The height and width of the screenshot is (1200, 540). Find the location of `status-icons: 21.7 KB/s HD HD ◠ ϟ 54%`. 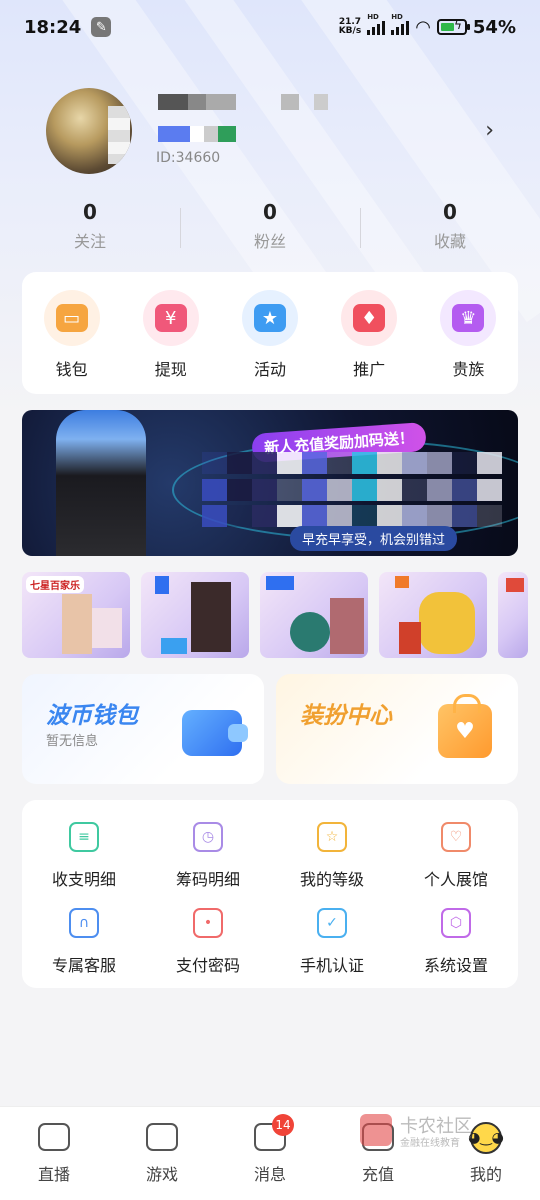

status-icons: 21.7 KB/s HD HD ◠ ϟ 54% is located at coordinates (427, 25).